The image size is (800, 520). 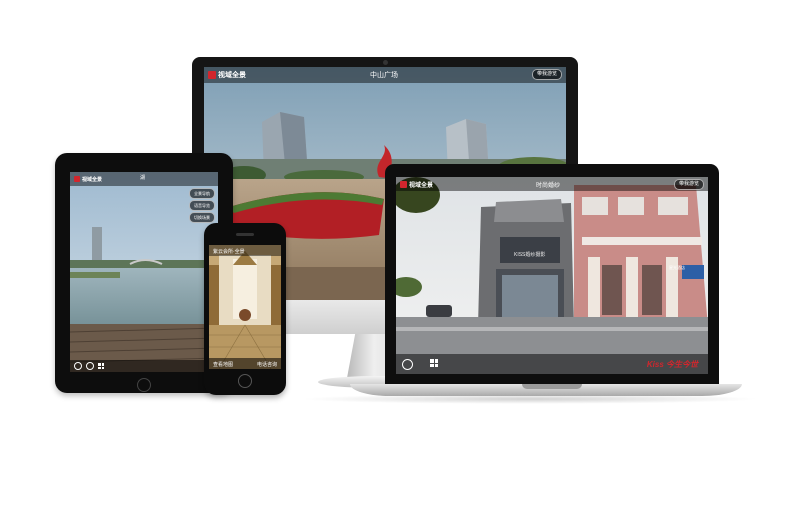 I want to click on monitor-top-bar: 视域全景 中山广场 带我游览, so click(x=385, y=75).